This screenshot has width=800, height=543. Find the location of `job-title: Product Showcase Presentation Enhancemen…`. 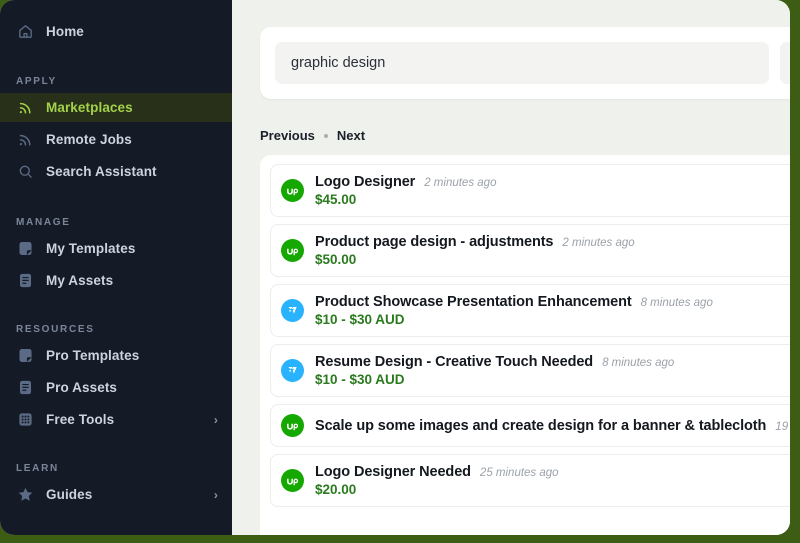

job-title: Product Showcase Presentation Enhancemen… is located at coordinates (473, 302).